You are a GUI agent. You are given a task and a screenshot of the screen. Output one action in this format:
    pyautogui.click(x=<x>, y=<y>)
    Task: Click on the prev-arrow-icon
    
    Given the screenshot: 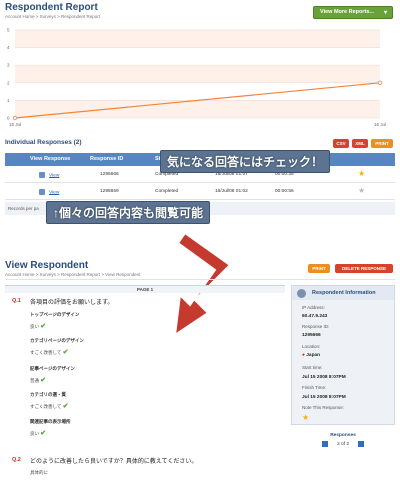 What is the action you would take?
    pyautogui.click(x=324, y=444)
    